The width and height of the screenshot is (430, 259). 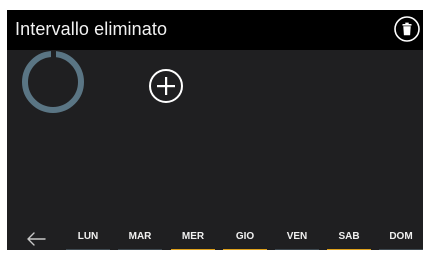 I want to click on add-interval-button, so click(x=166, y=86).